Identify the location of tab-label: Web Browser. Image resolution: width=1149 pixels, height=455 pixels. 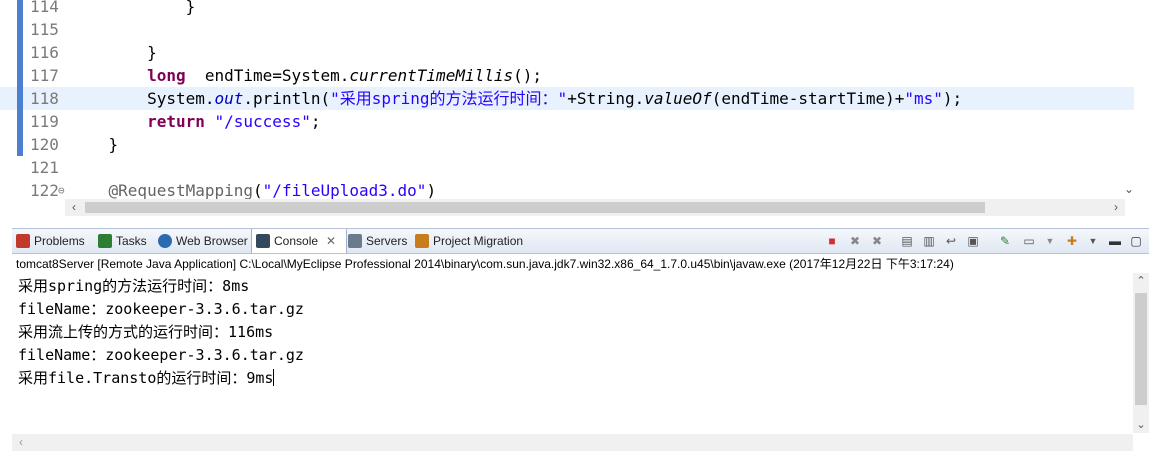
(212, 241).